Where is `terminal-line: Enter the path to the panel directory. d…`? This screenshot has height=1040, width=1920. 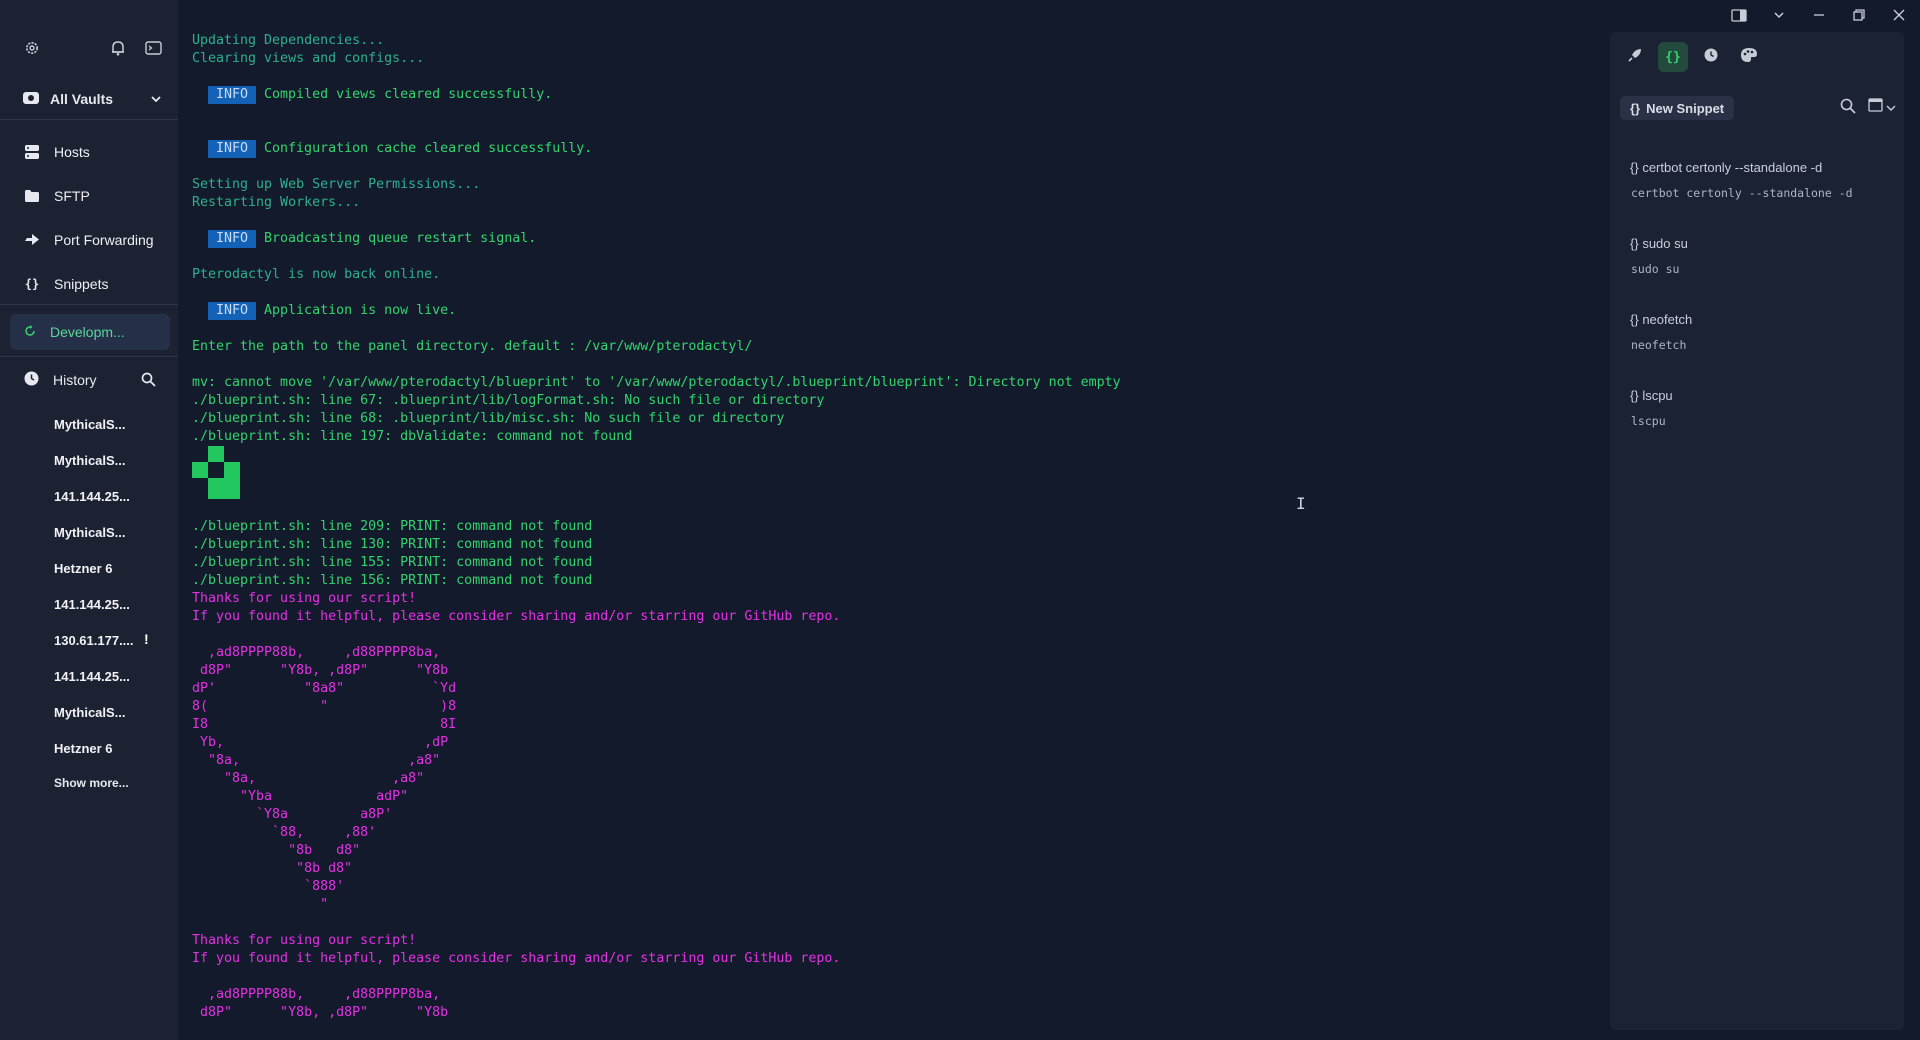 terminal-line: Enter the path to the panel directory. d… is located at coordinates (472, 346).